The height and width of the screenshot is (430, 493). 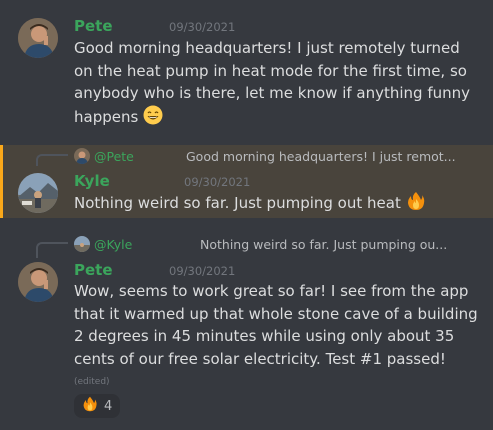 I want to click on message-line: happens, so click(x=106, y=116).